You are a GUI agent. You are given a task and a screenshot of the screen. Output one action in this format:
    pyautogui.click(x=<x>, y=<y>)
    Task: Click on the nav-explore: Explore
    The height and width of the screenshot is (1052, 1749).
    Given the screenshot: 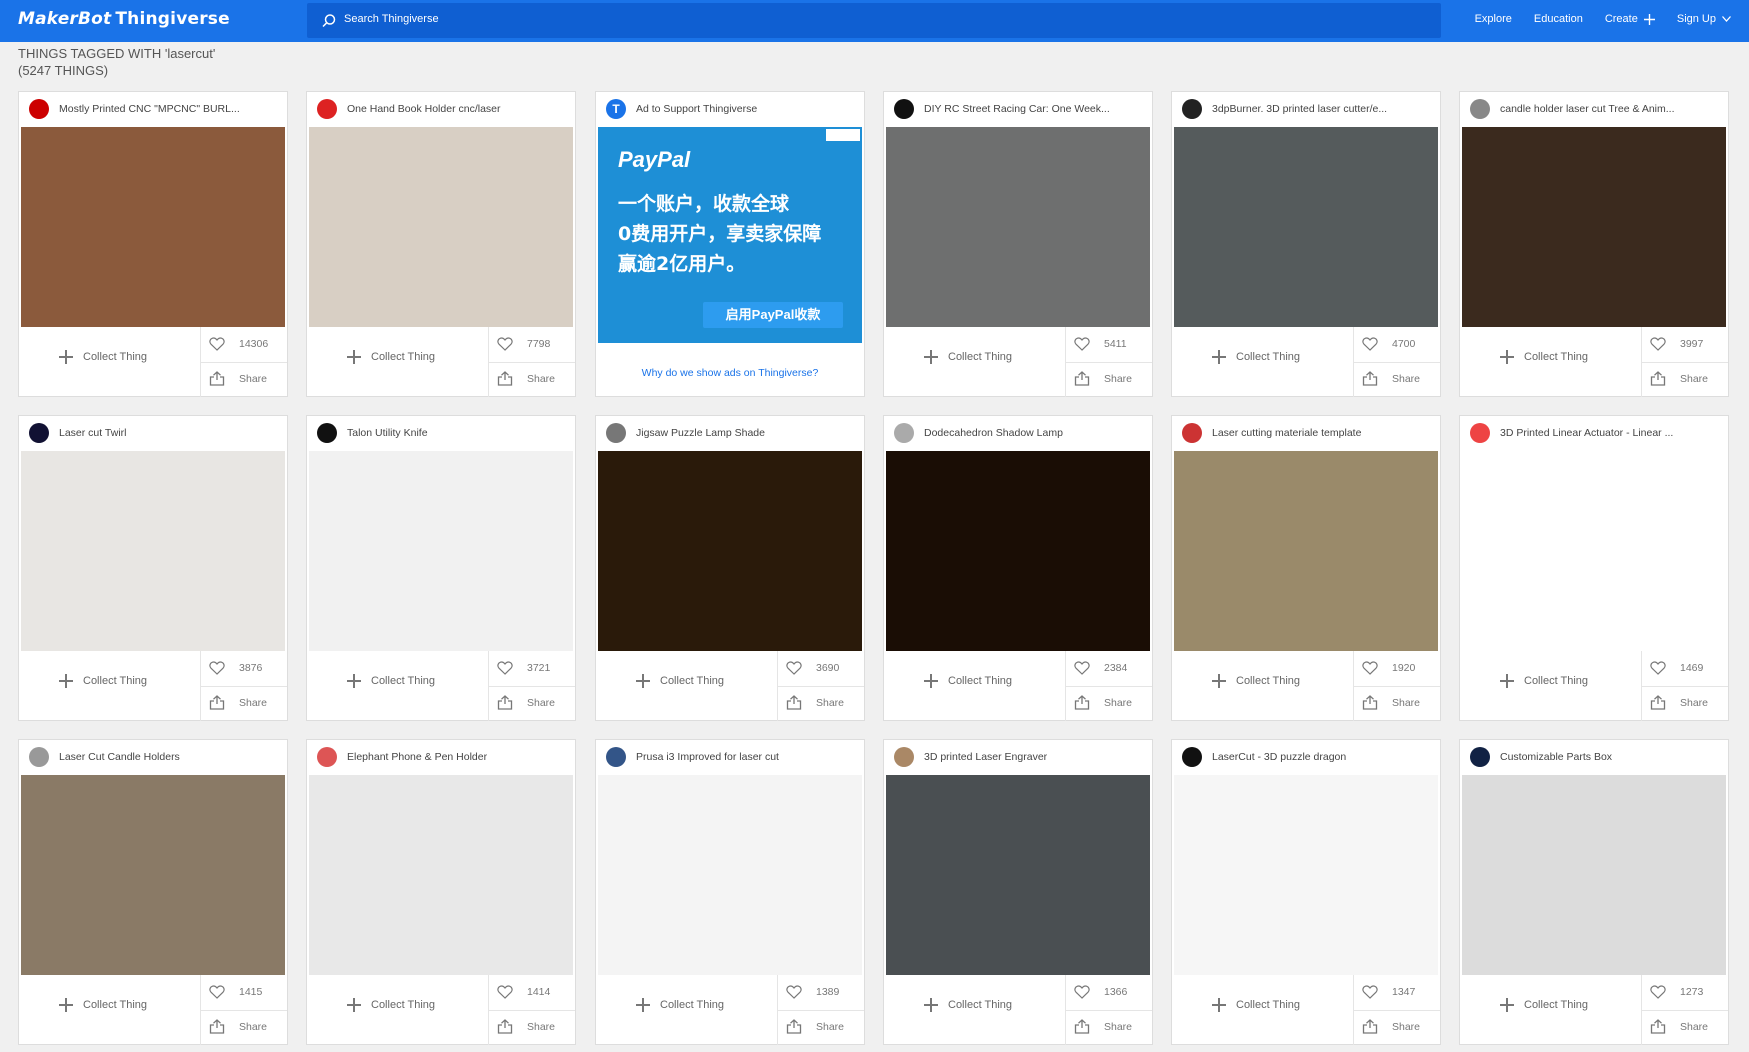 What is the action you would take?
    pyautogui.click(x=1493, y=19)
    